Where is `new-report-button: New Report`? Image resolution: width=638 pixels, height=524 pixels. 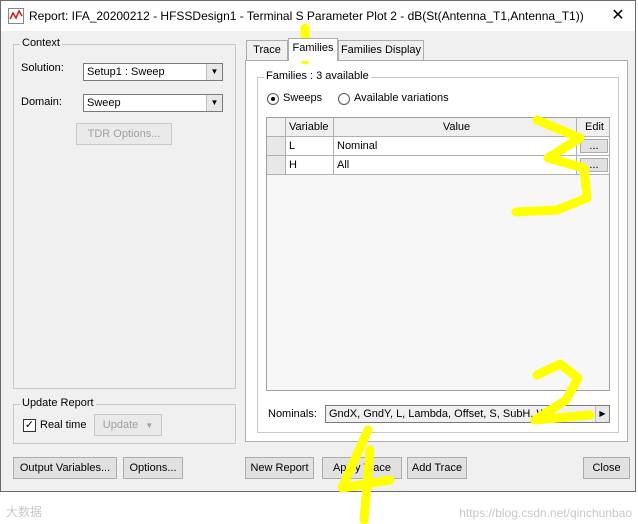 new-report-button: New Report is located at coordinates (279, 468).